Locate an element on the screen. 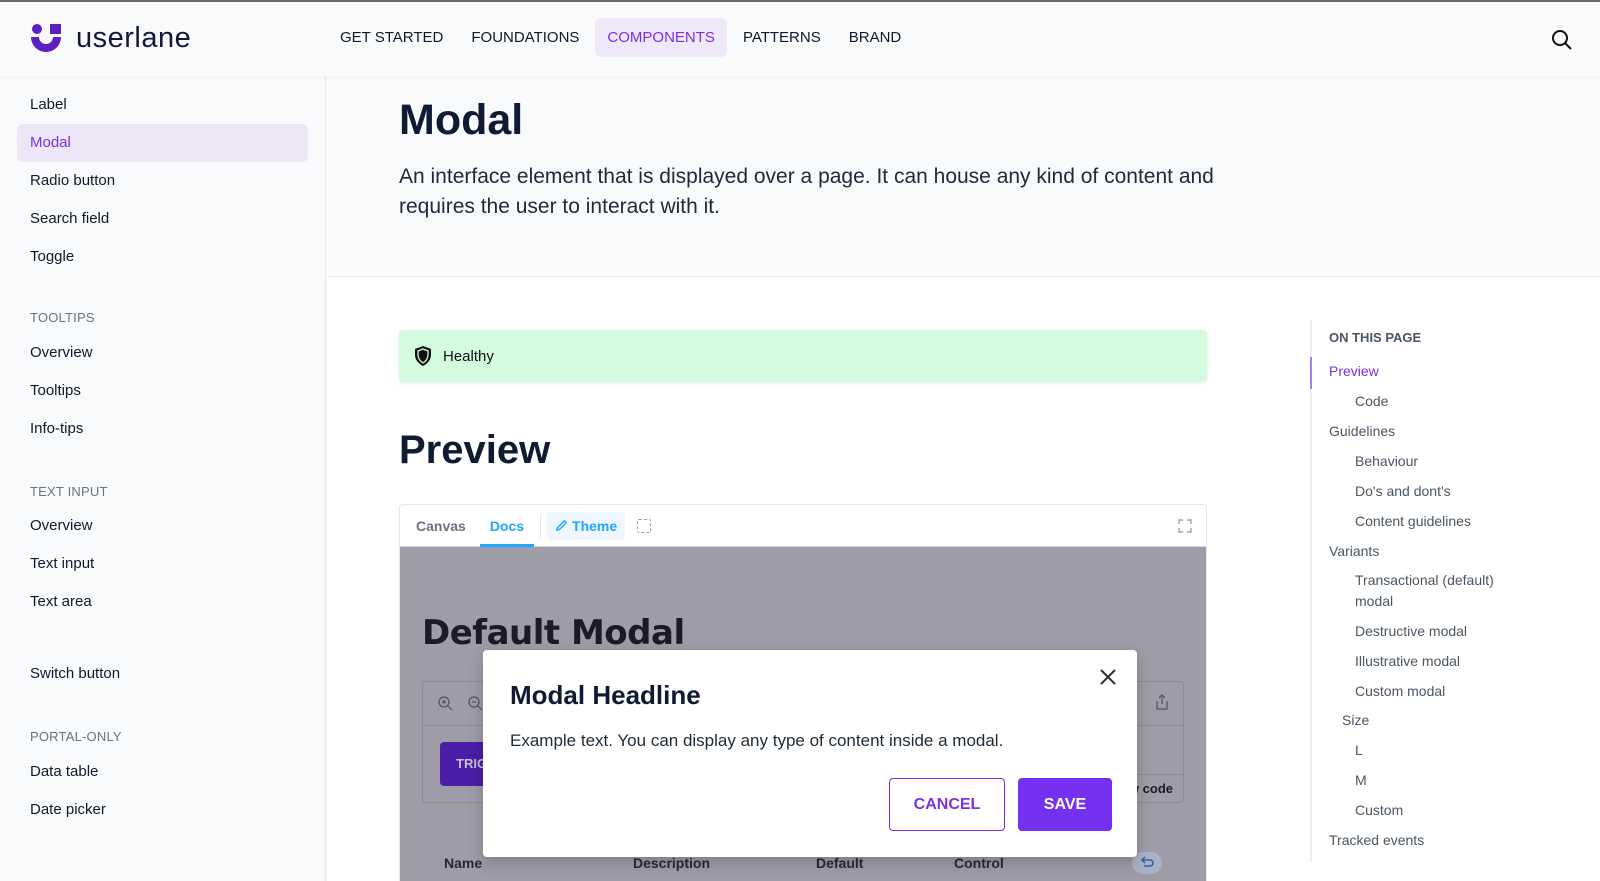  sidebar-item-radio-button: Radio button is located at coordinates (162, 181).